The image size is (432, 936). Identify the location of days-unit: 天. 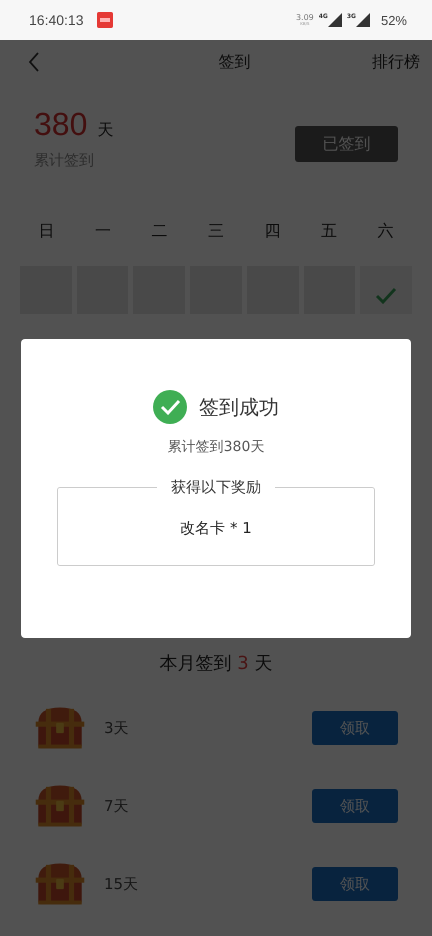
(105, 130).